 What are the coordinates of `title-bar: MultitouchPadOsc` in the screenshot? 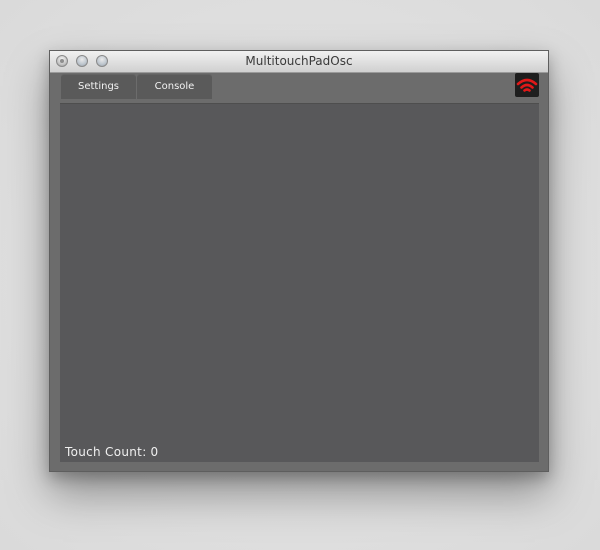 It's located at (299, 62).